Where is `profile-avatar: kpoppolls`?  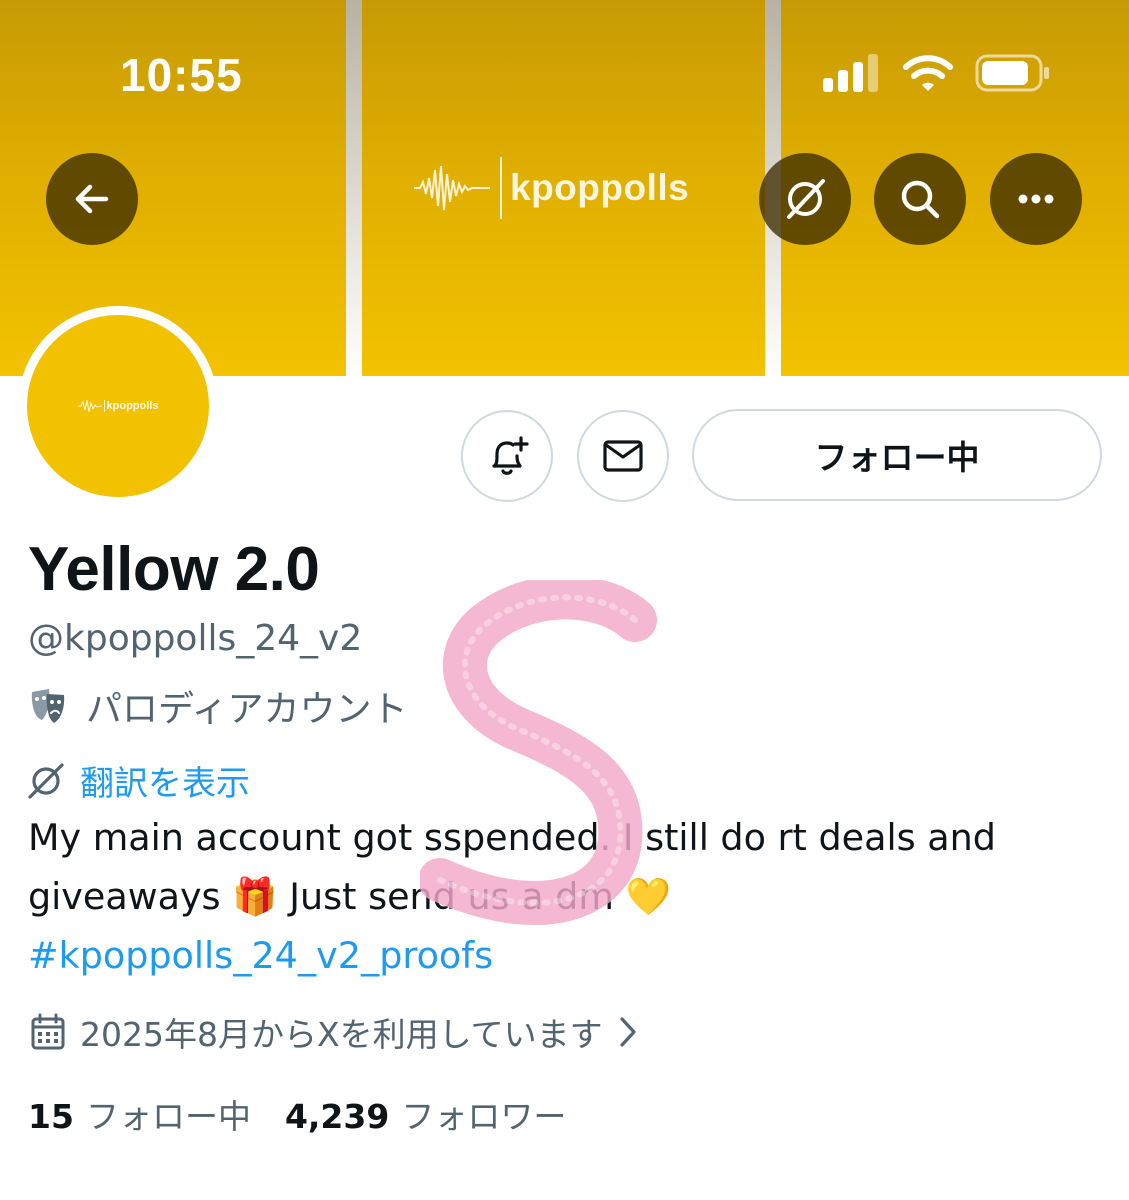
profile-avatar: kpoppolls is located at coordinates (118, 406).